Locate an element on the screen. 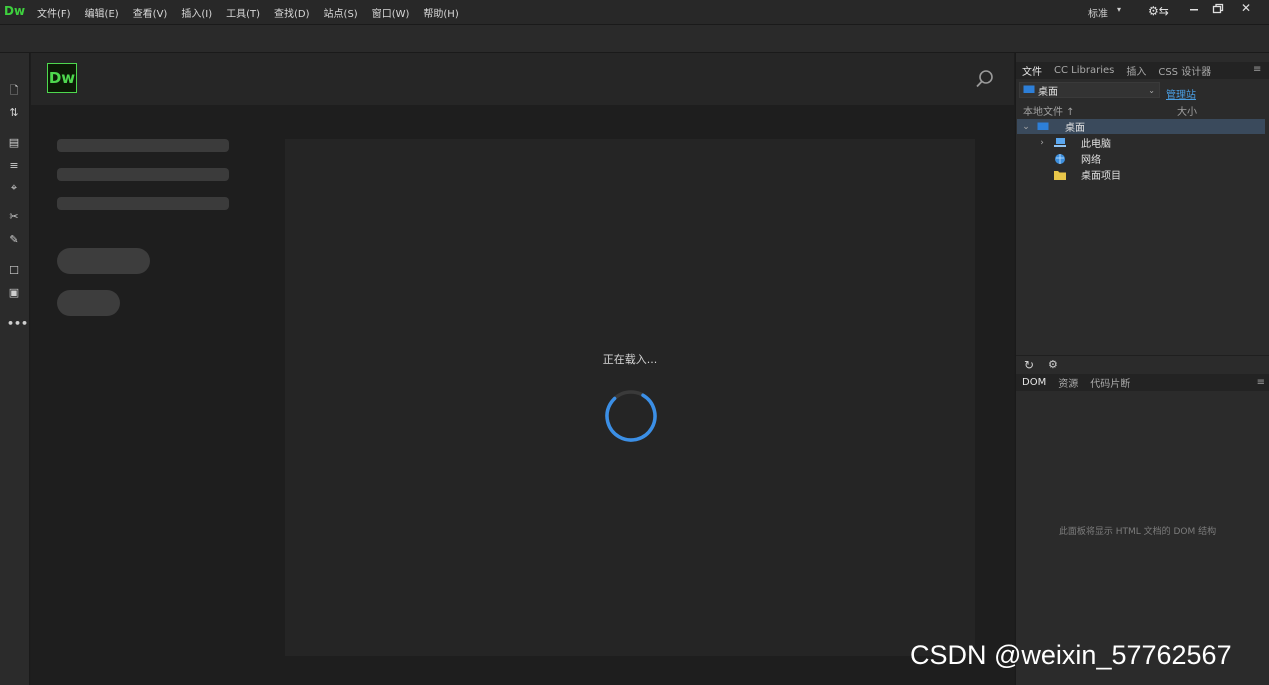 The image size is (1269, 685). tab-cc-libraries: CC Libraries is located at coordinates (1084, 70).